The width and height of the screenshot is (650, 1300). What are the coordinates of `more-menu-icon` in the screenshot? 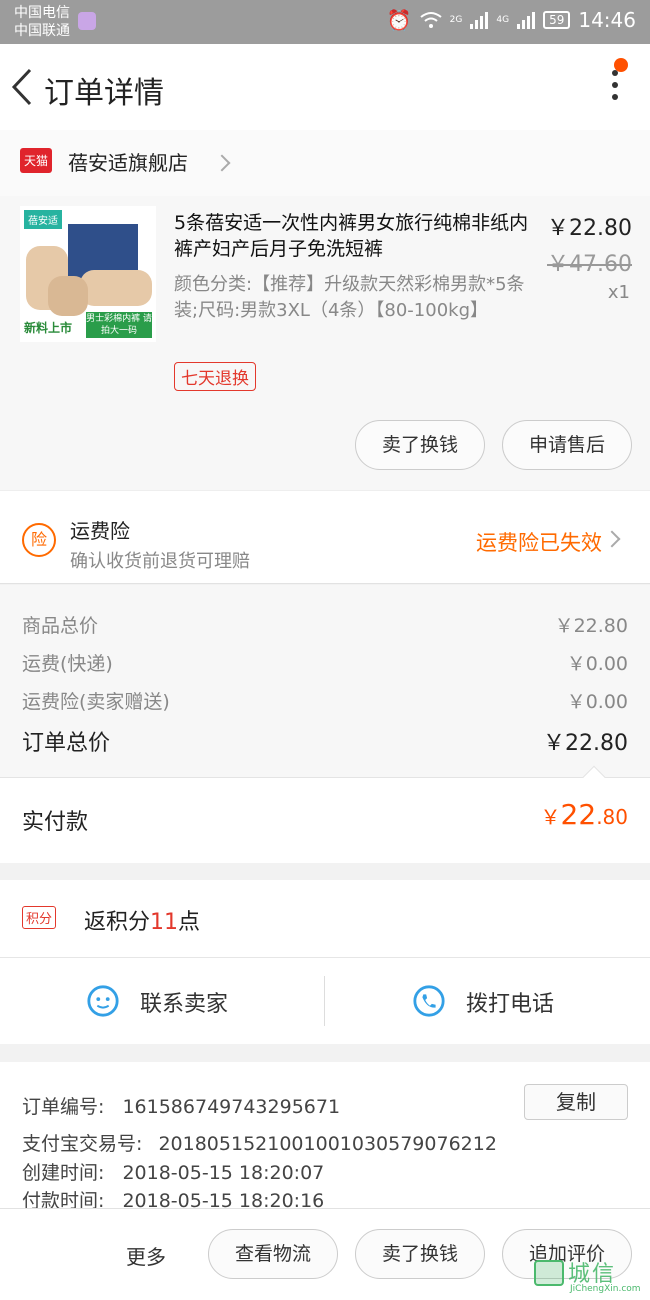 It's located at (615, 88).